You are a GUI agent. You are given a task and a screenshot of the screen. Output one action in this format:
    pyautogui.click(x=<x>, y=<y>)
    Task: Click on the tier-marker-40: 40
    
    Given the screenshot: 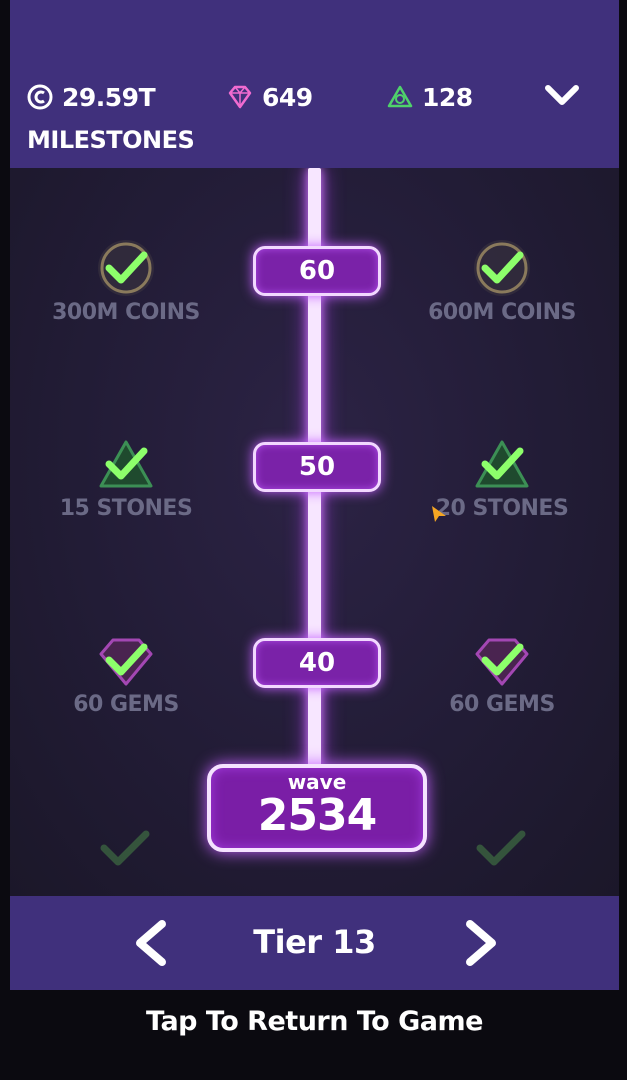 What is the action you would take?
    pyautogui.click(x=317, y=663)
    